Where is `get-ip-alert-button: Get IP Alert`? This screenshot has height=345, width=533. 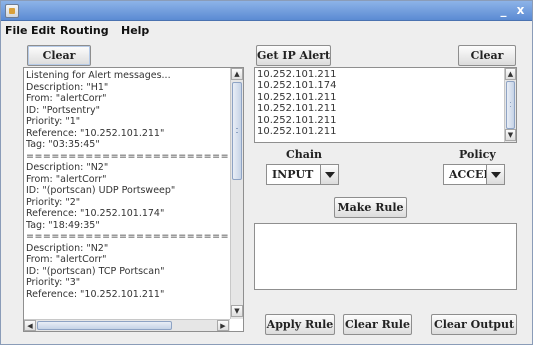 get-ip-alert-button: Get IP Alert is located at coordinates (293, 55).